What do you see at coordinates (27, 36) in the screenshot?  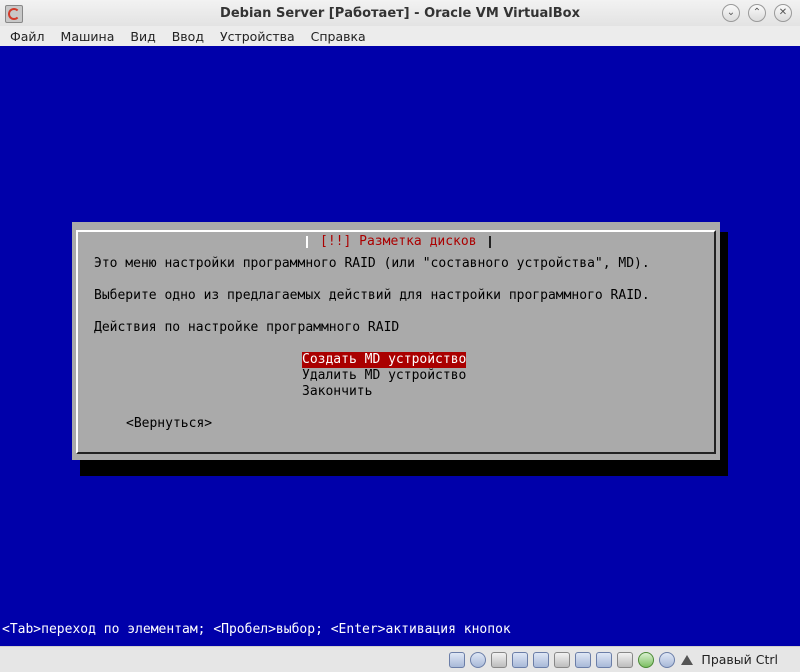 I see `menu-file: Файл` at bounding box center [27, 36].